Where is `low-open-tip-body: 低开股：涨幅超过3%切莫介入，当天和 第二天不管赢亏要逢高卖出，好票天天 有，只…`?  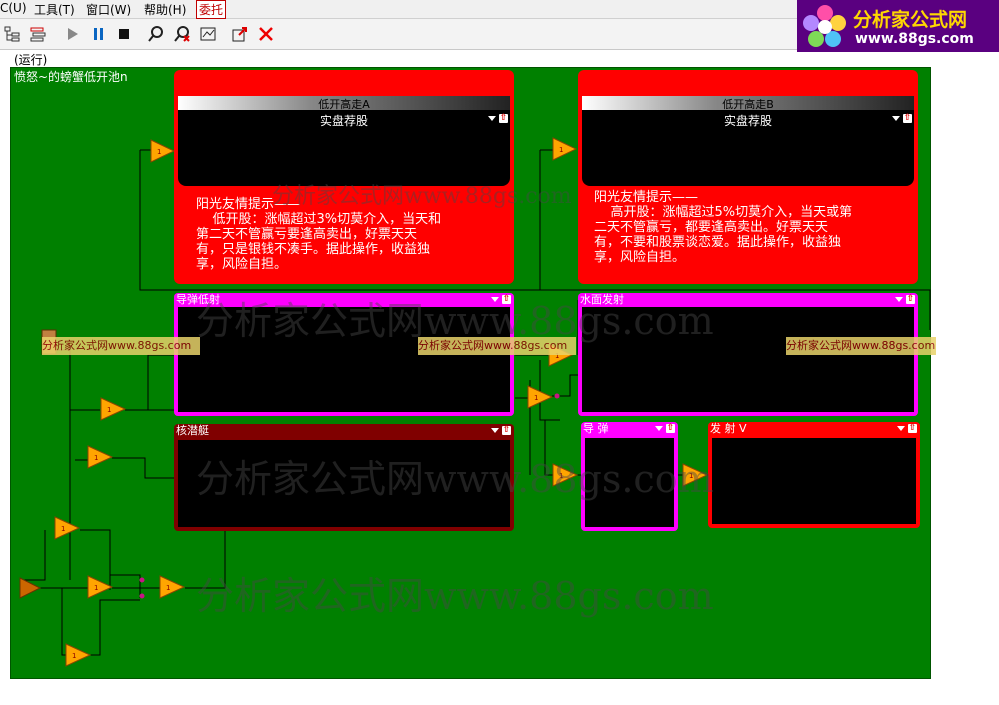
low-open-tip-body: 低开股：涨幅超过3%切莫介入，当天和 第二天不管赢亏要逢高卖出，好票天天 有，只… is located at coordinates (319, 242).